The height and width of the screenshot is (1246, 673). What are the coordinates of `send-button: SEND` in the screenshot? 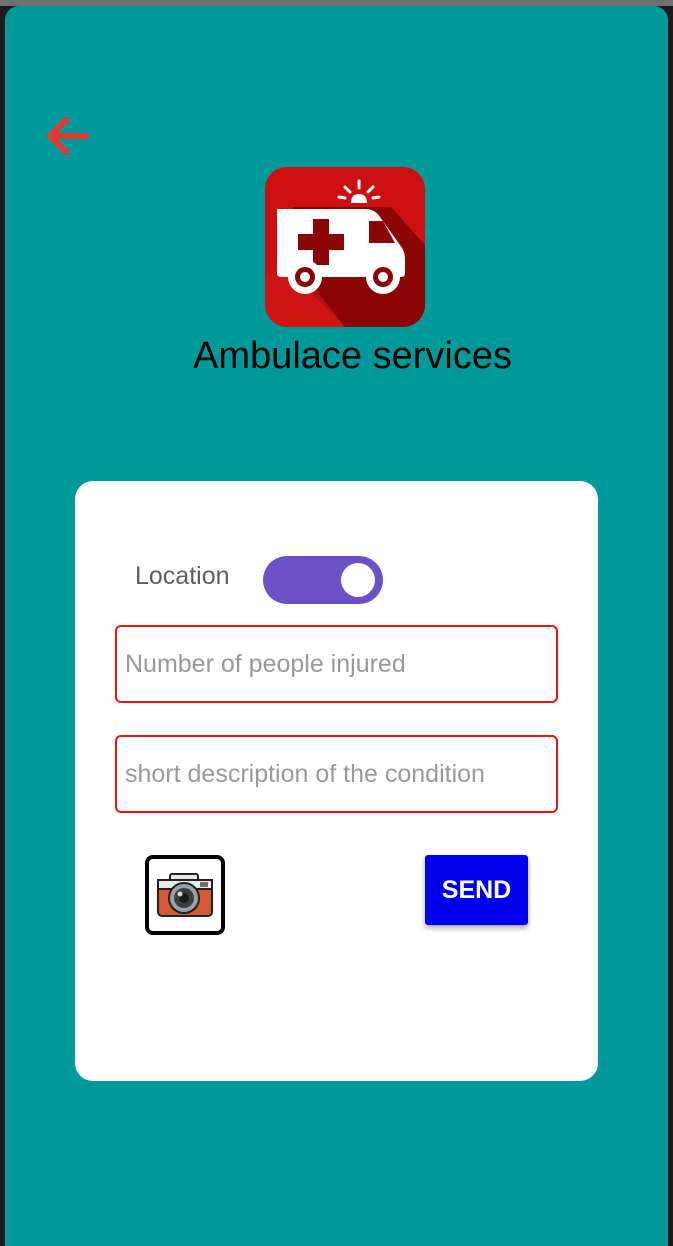 It's located at (476, 890).